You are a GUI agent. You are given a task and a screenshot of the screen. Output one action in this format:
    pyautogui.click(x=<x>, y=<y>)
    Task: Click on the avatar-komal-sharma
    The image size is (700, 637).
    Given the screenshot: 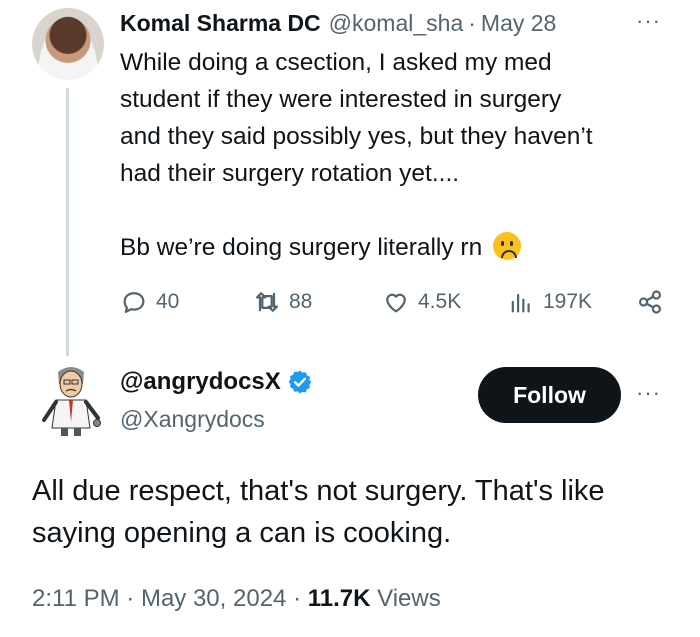 What is the action you would take?
    pyautogui.click(x=68, y=44)
    